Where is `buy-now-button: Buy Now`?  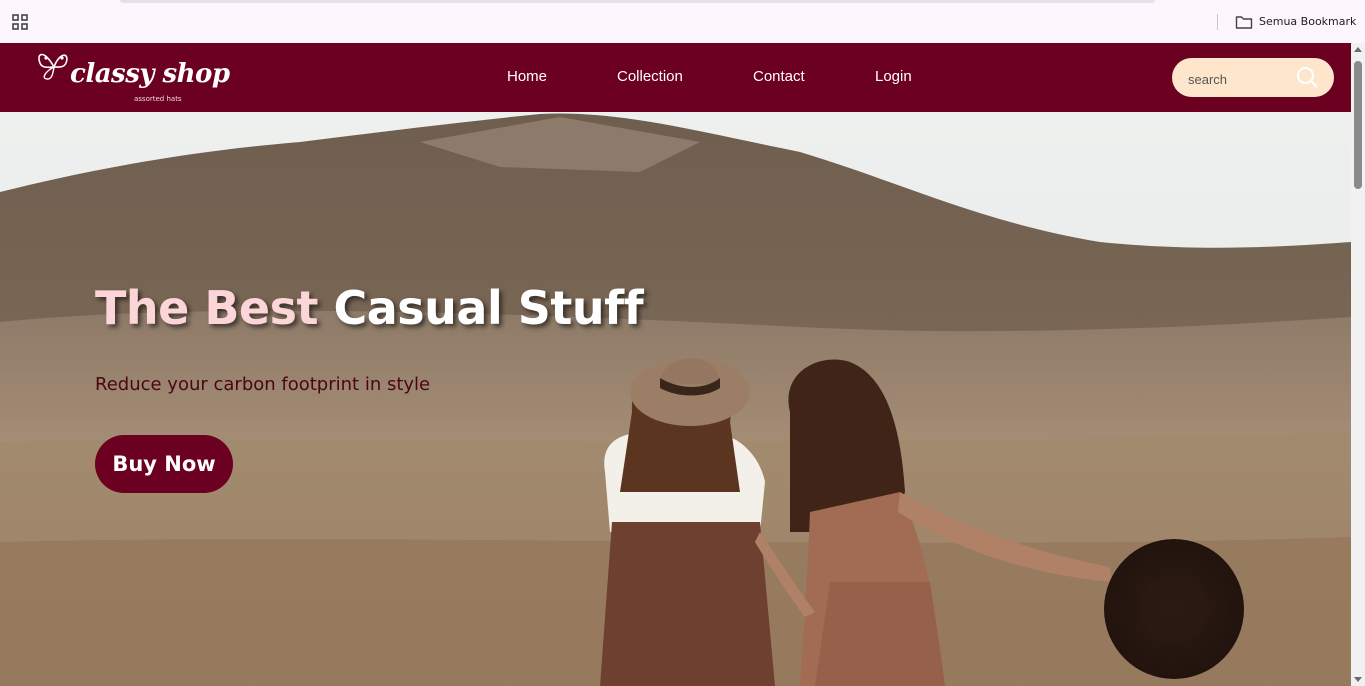 buy-now-button: Buy Now is located at coordinates (164, 464).